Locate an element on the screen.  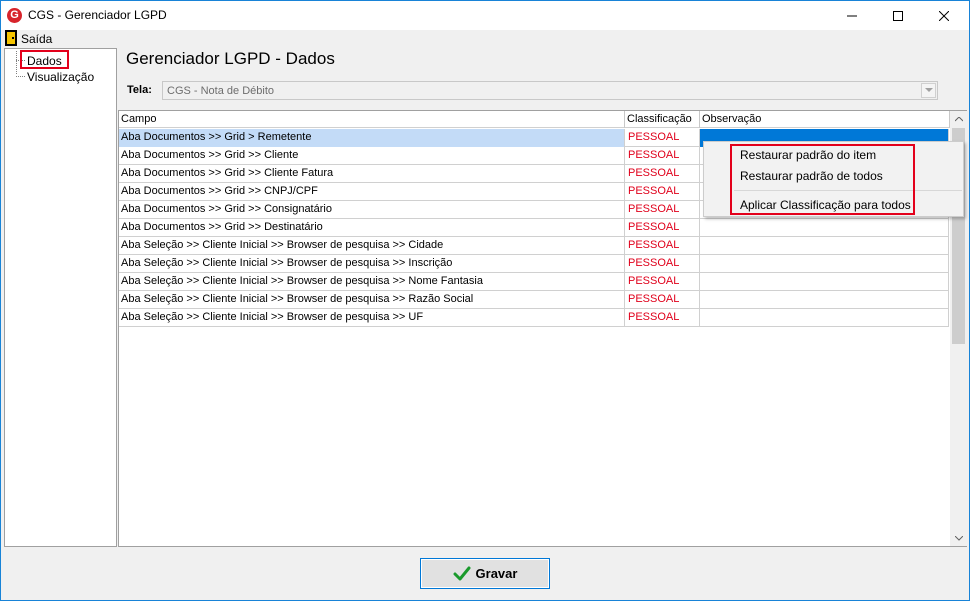
exit-door-icon is located at coordinates (11, 38).